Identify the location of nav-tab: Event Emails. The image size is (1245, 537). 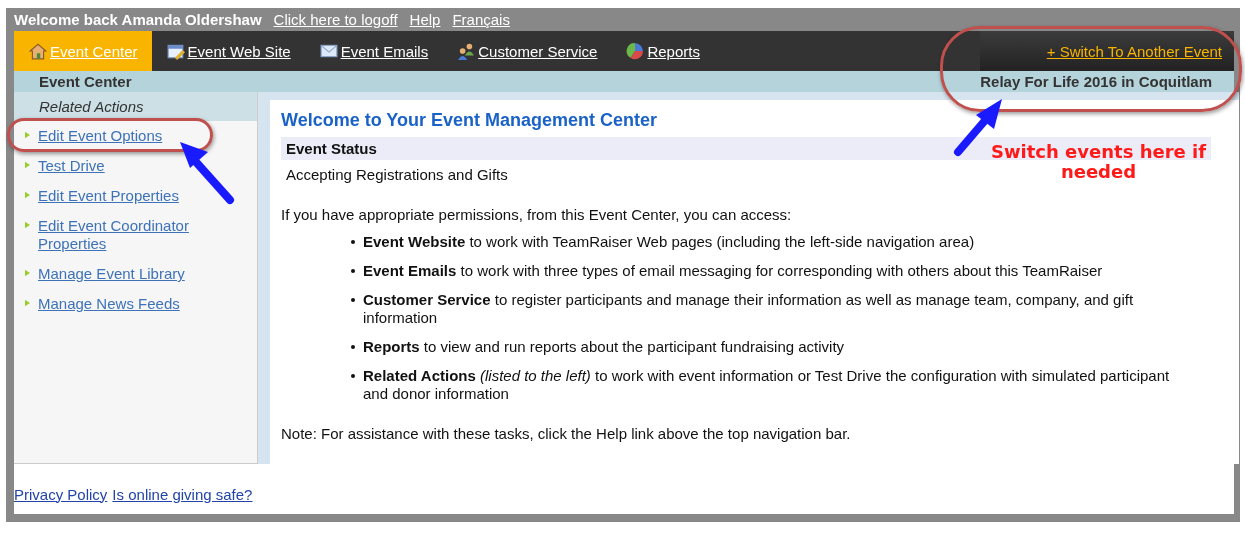
(373, 51).